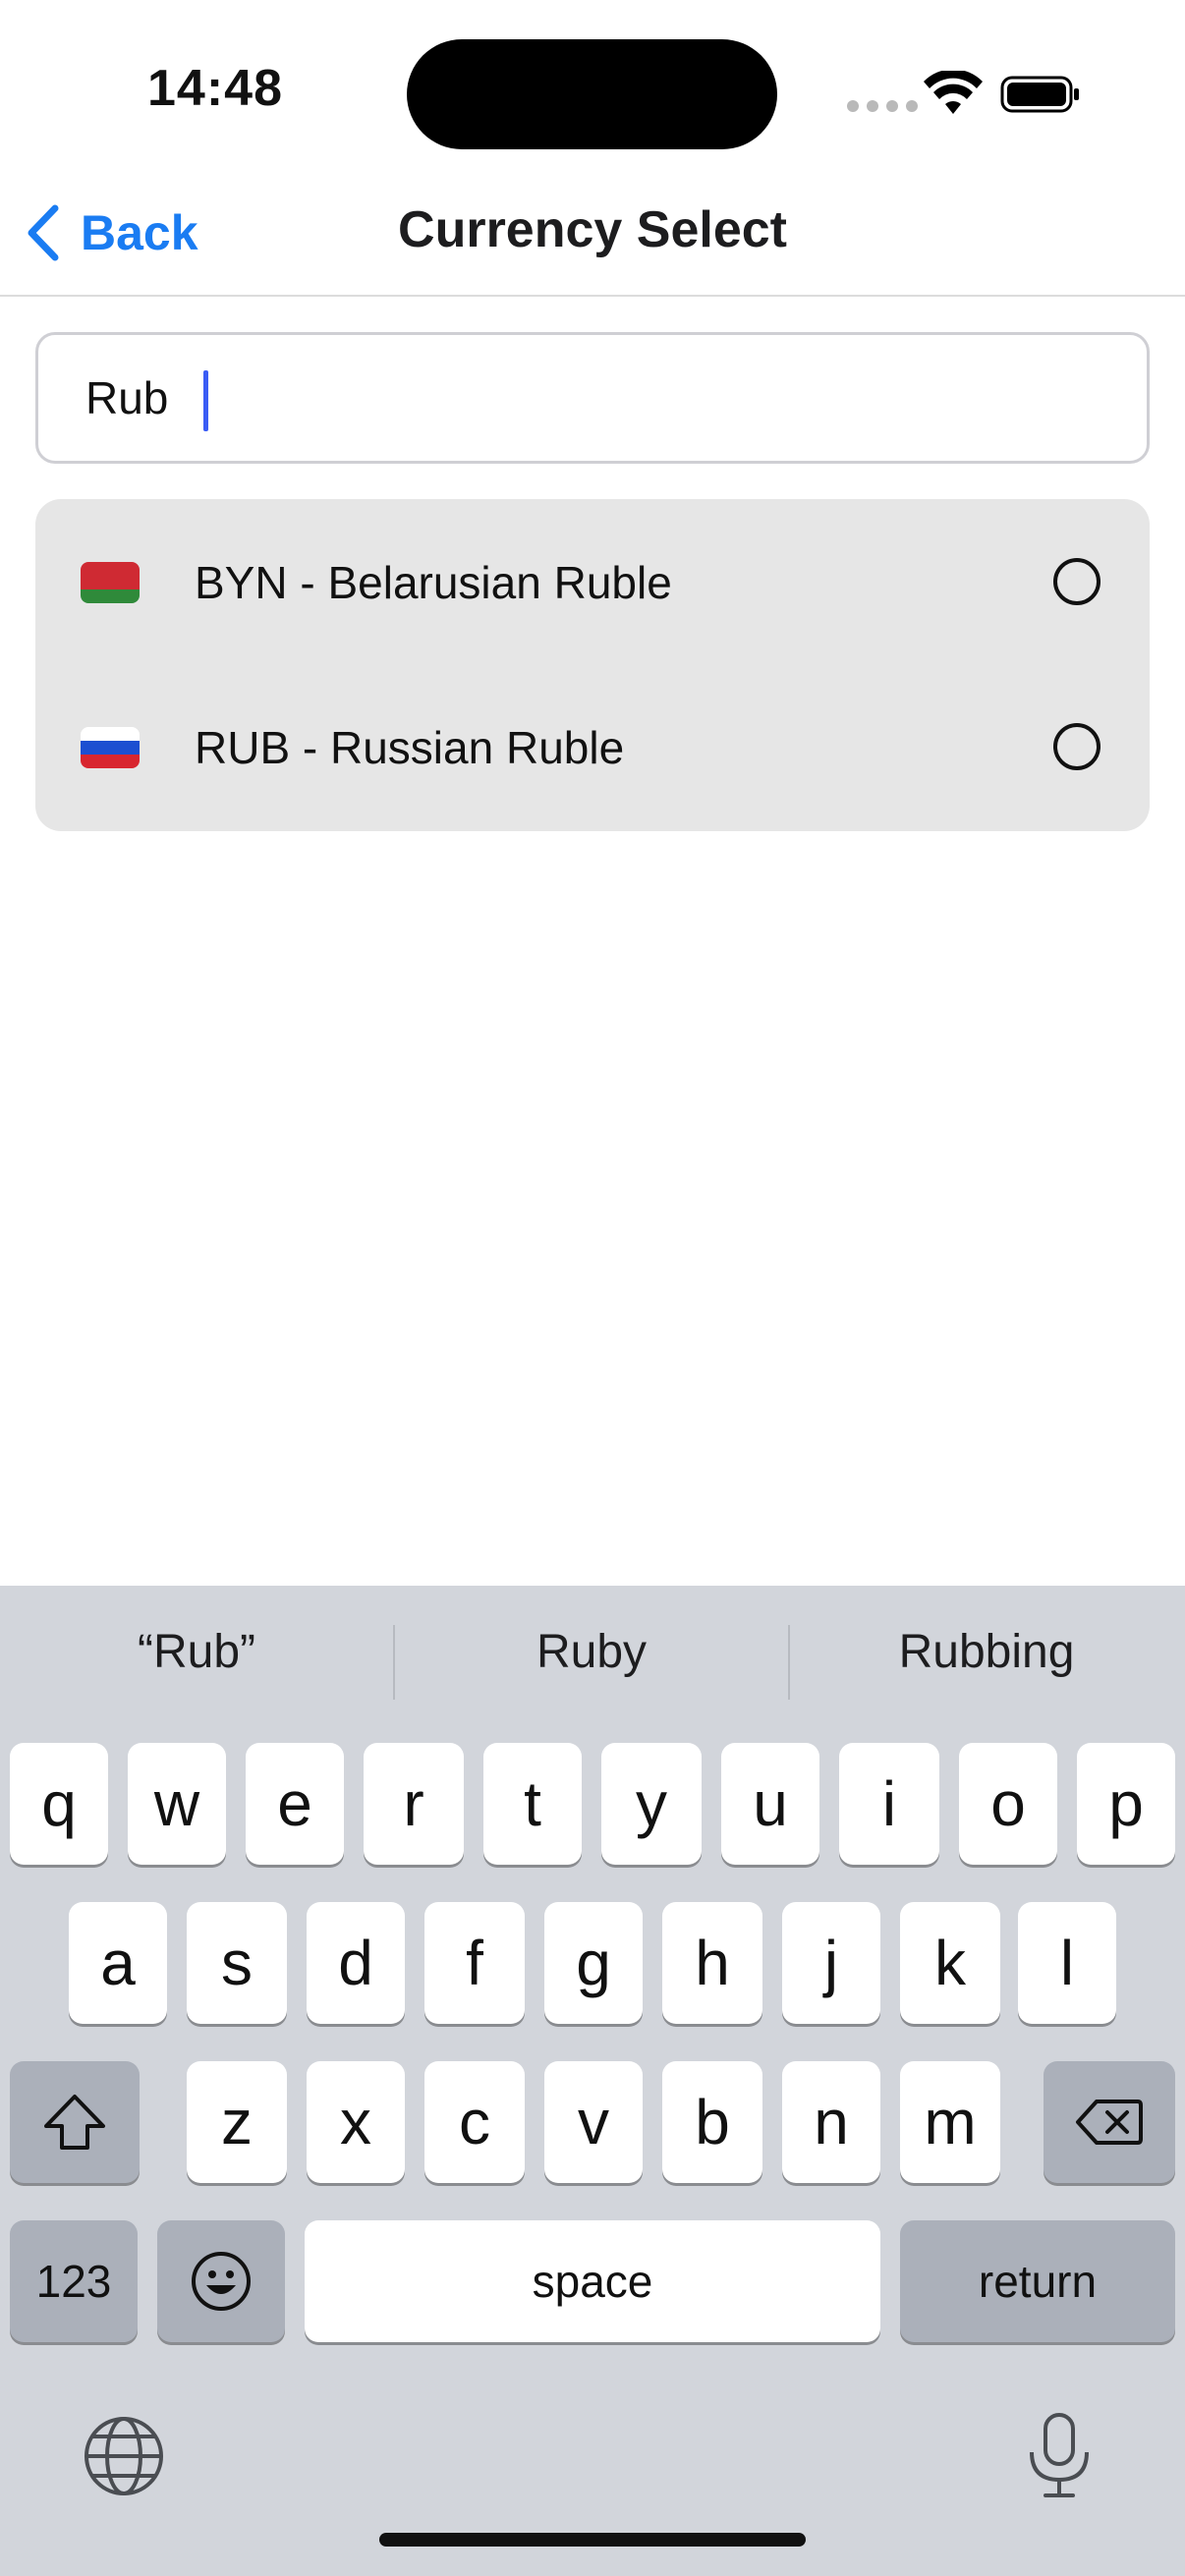 The height and width of the screenshot is (2576, 1185). I want to click on return-key: return, so click(1038, 2281).